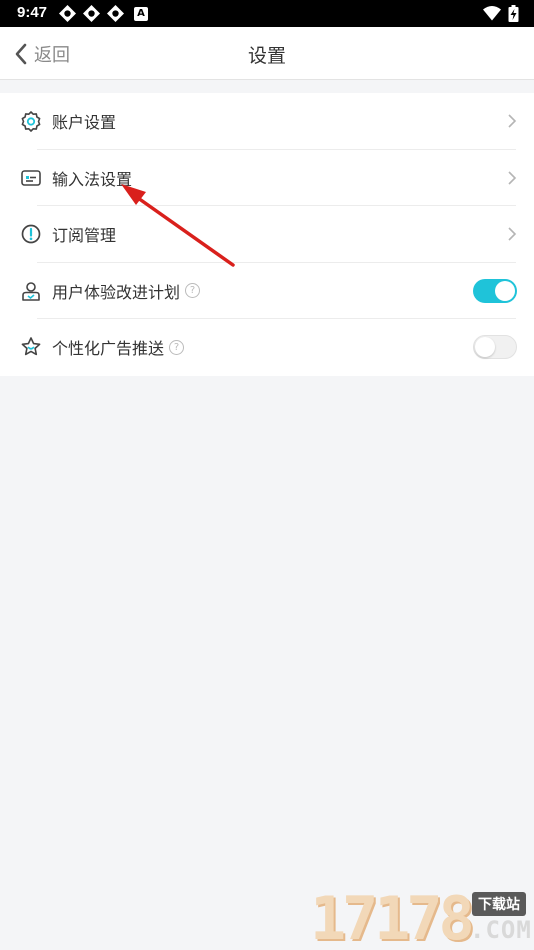  I want to click on settings-item-label: 个性化广告推送 ?, so click(118, 347).